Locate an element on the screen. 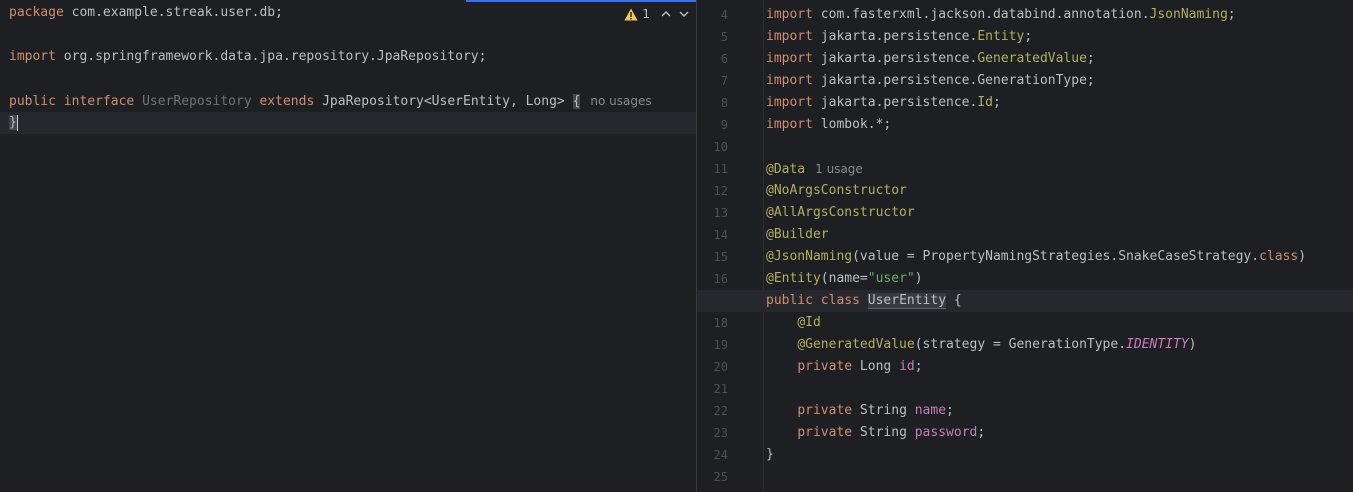 This screenshot has width=1353, height=492. line-number: 14 is located at coordinates (720, 235).